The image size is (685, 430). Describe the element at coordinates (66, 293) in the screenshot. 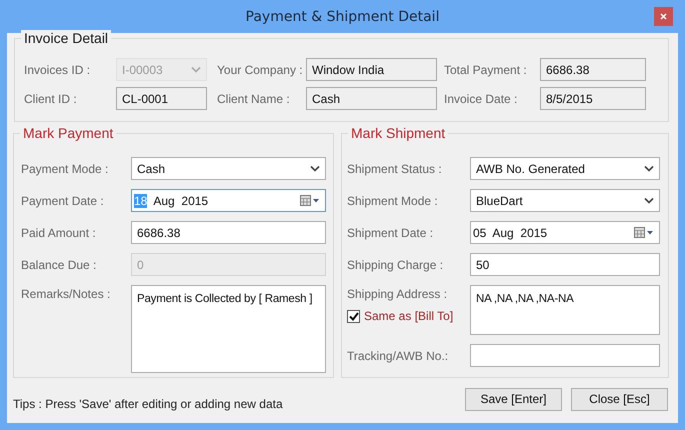

I see `field-label: Remarks/Notes :` at that location.